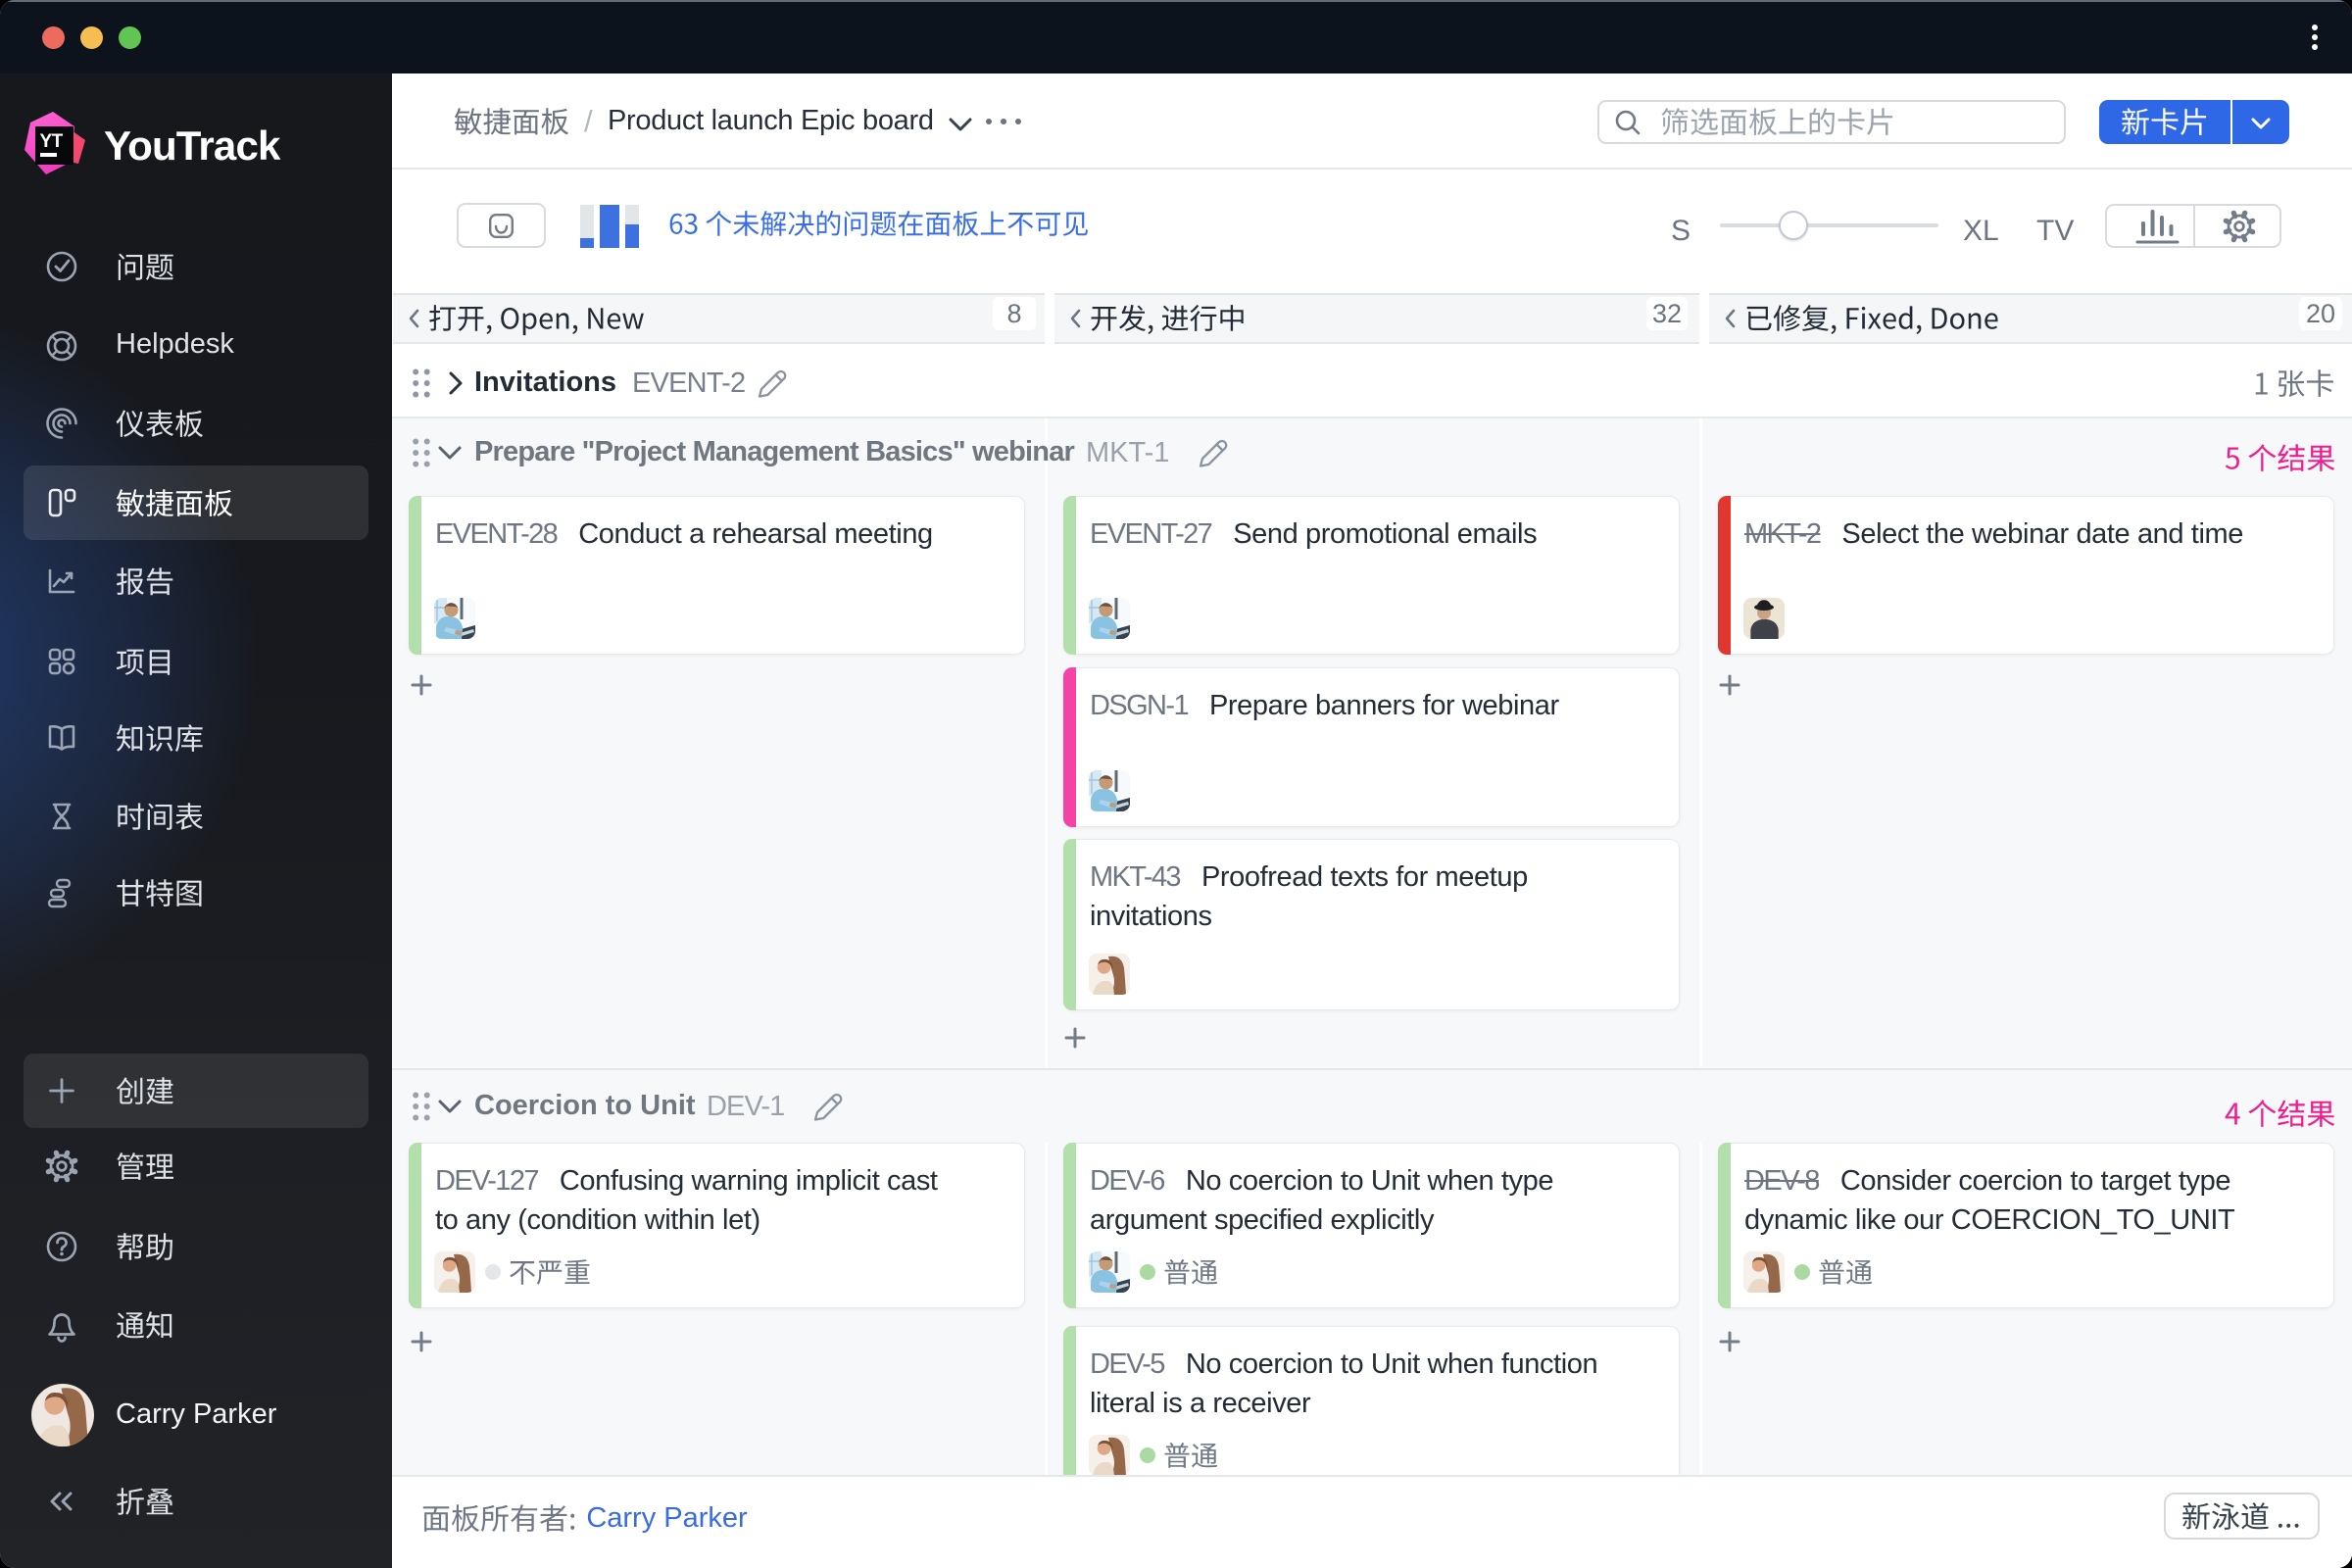 This screenshot has height=1568, width=2352. I want to click on svg-text: YT, so click(52, 141).